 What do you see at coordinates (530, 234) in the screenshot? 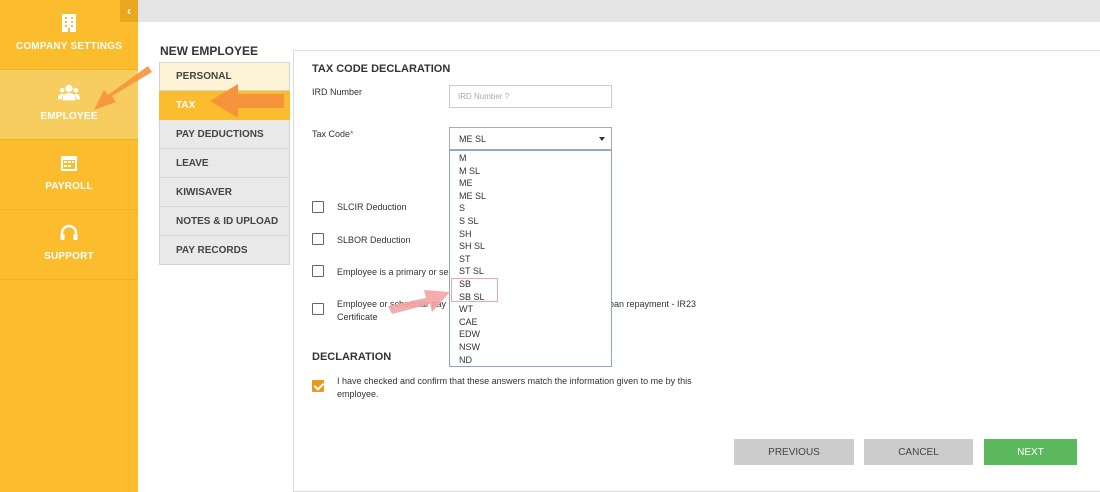
I see `tax-code-option: SH` at bounding box center [530, 234].